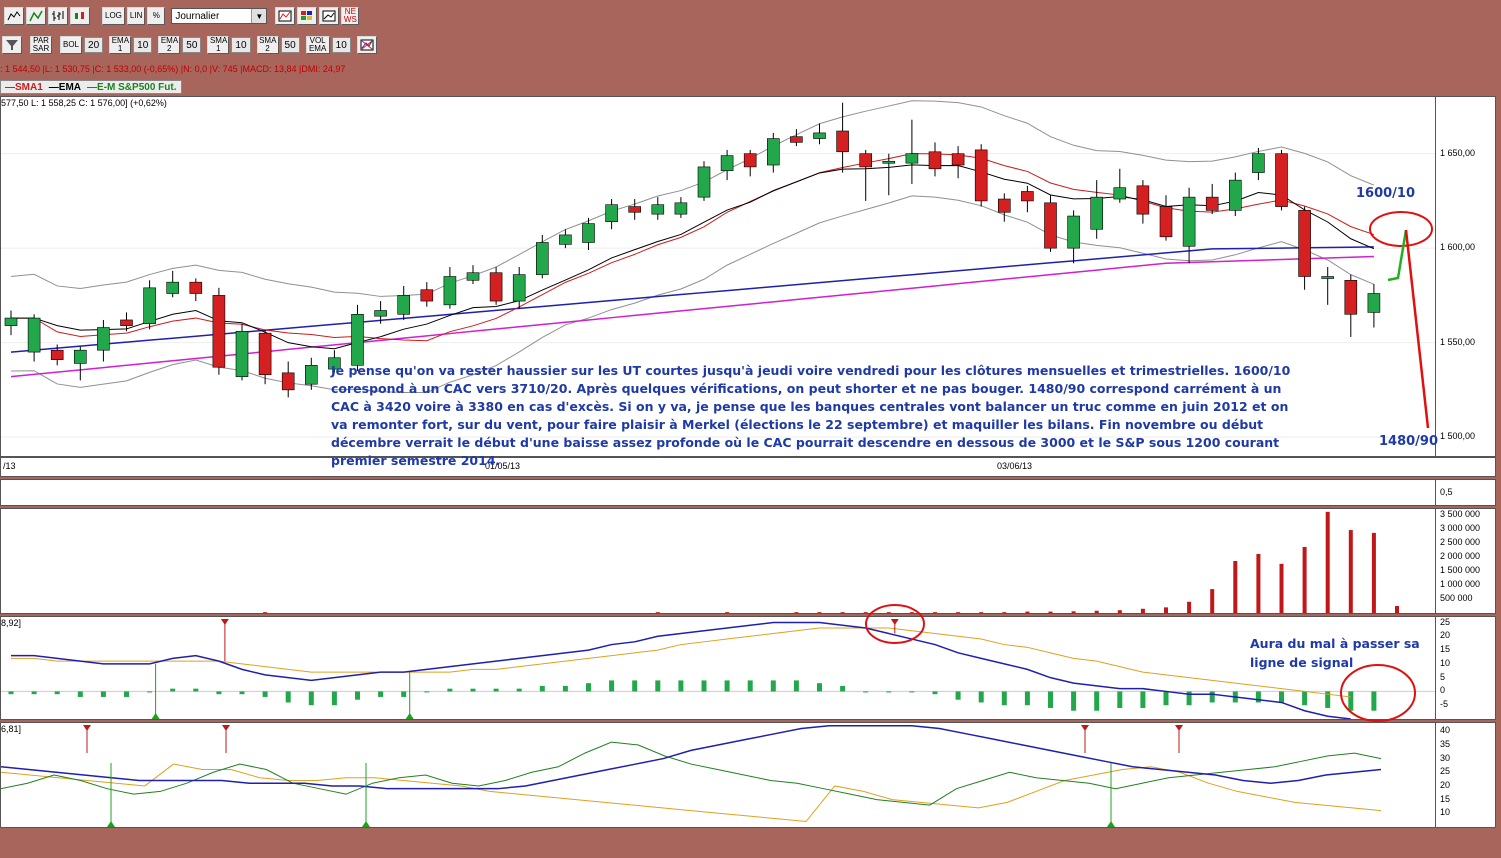  What do you see at coordinates (1445, 743) in the screenshot?
I see `y-tick-label: 35` at bounding box center [1445, 743].